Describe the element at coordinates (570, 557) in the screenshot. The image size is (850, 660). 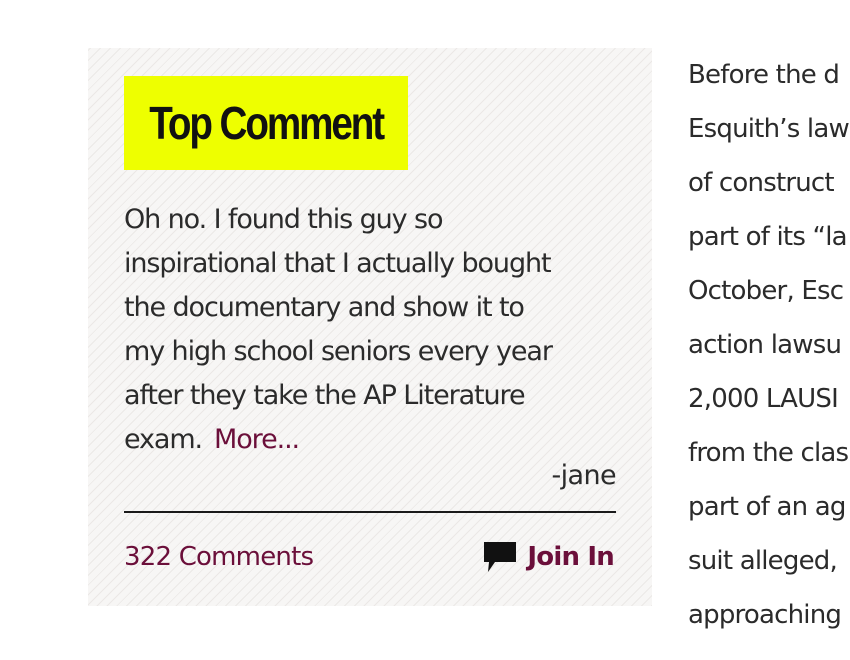
I see `join-in-label: Join In` at that location.